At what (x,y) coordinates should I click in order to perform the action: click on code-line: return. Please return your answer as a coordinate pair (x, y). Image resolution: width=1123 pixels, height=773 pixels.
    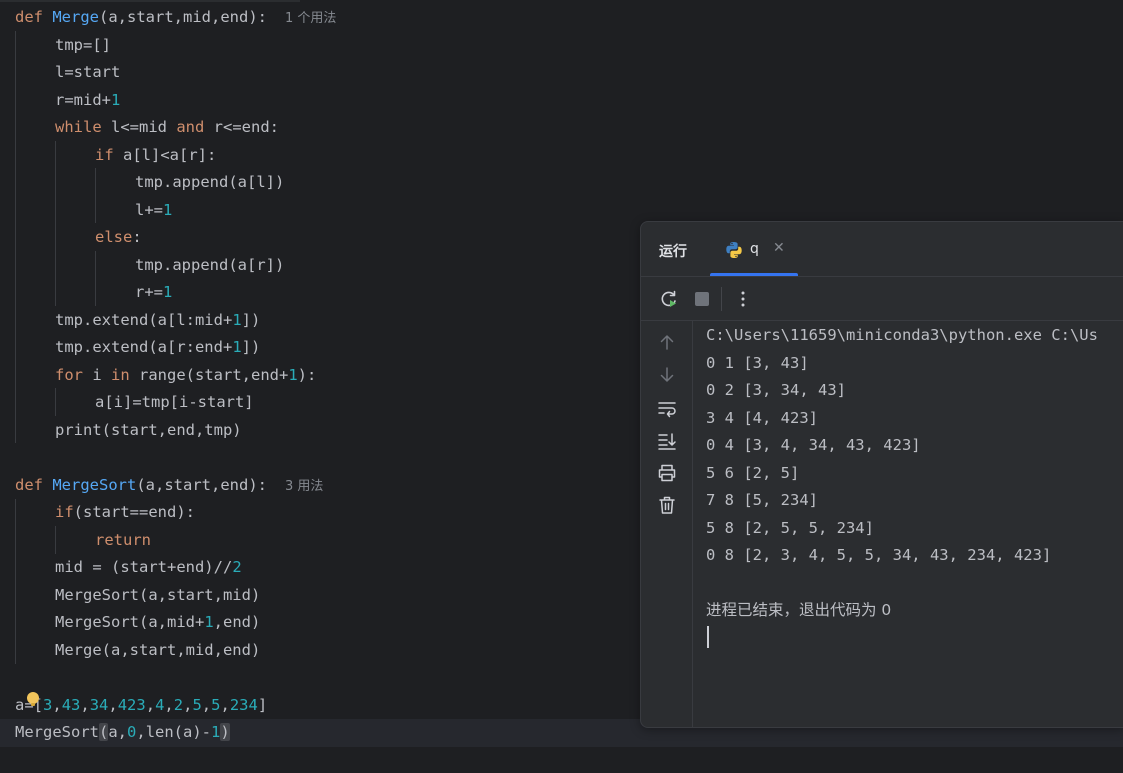
    Looking at the image, I should click on (123, 541).